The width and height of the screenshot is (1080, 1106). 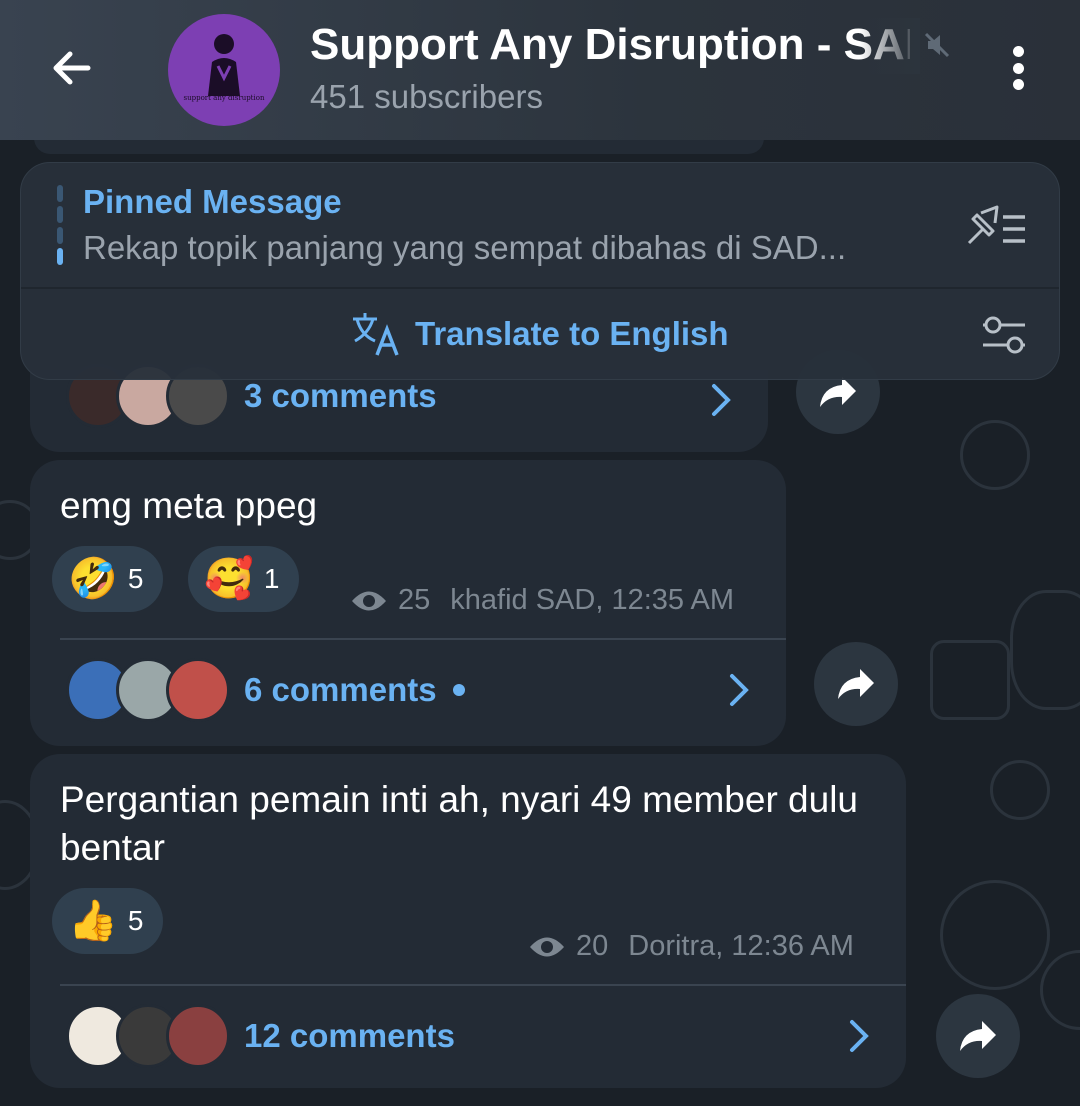 I want to click on message-bubble: 3 comments, so click(x=399, y=408).